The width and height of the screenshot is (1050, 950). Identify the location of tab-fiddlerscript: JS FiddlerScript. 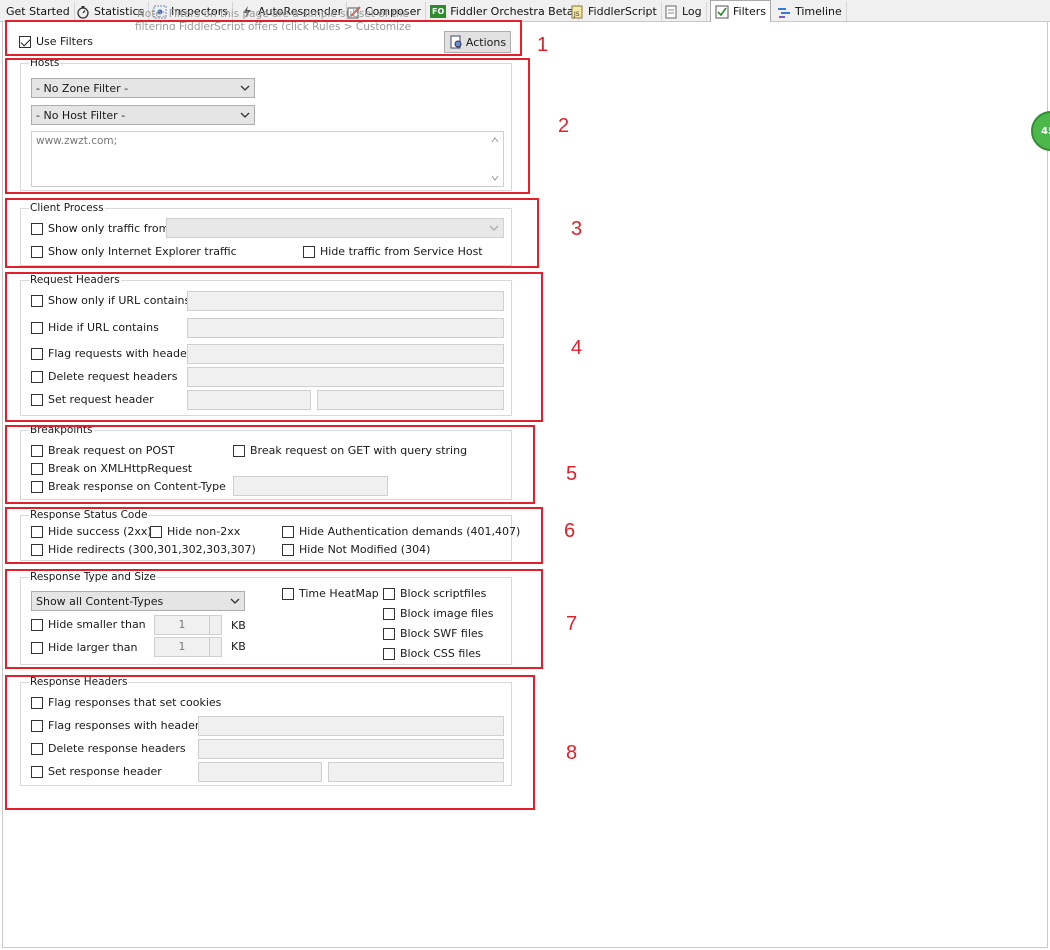
(614, 11).